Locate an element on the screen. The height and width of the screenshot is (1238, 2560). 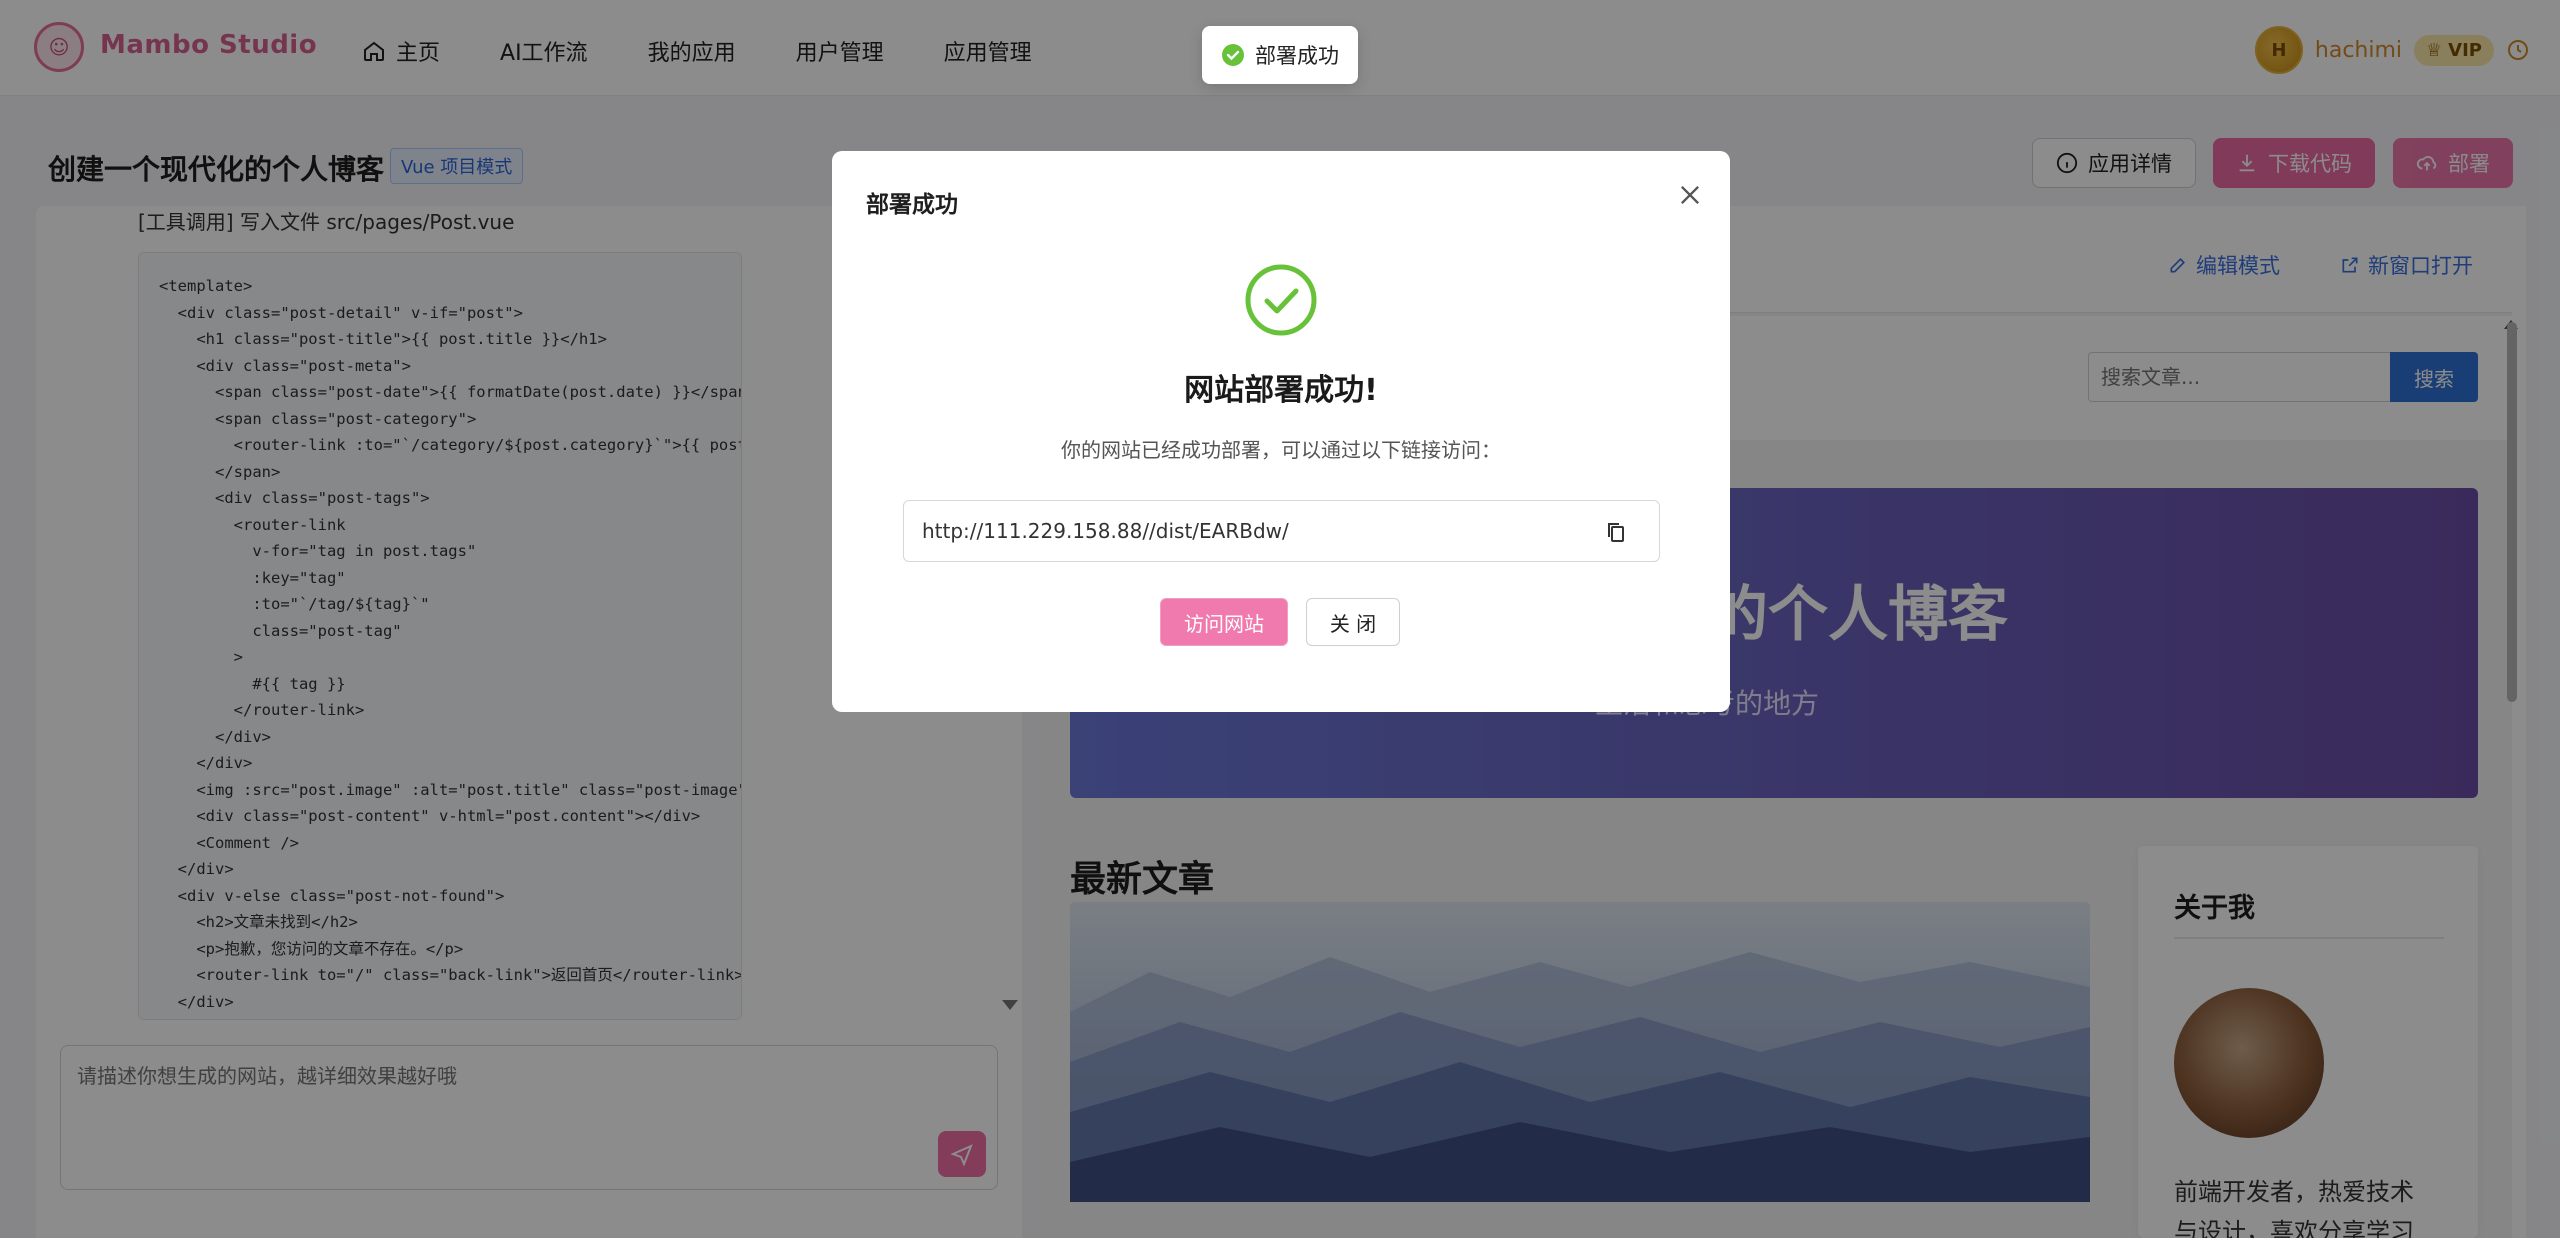
success-toast-icon is located at coordinates (1233, 55).